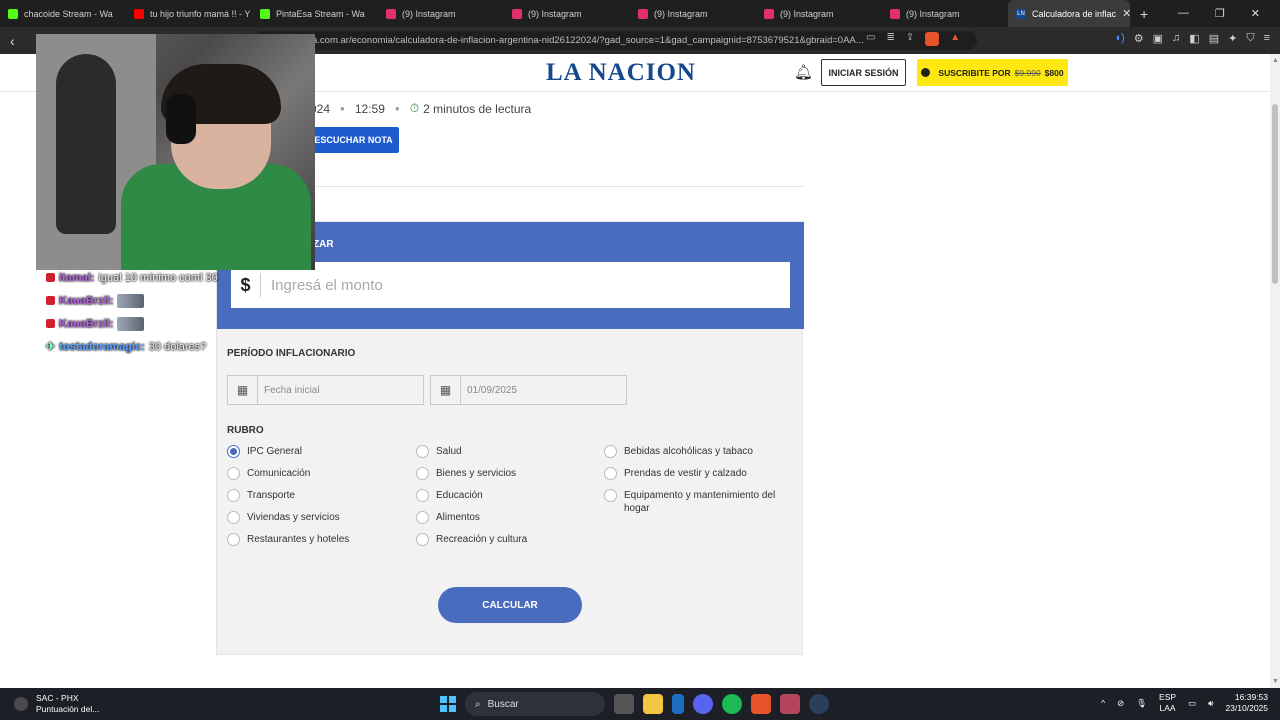  Describe the element at coordinates (653, 704) in the screenshot. I see `file-explorer-icon` at that location.